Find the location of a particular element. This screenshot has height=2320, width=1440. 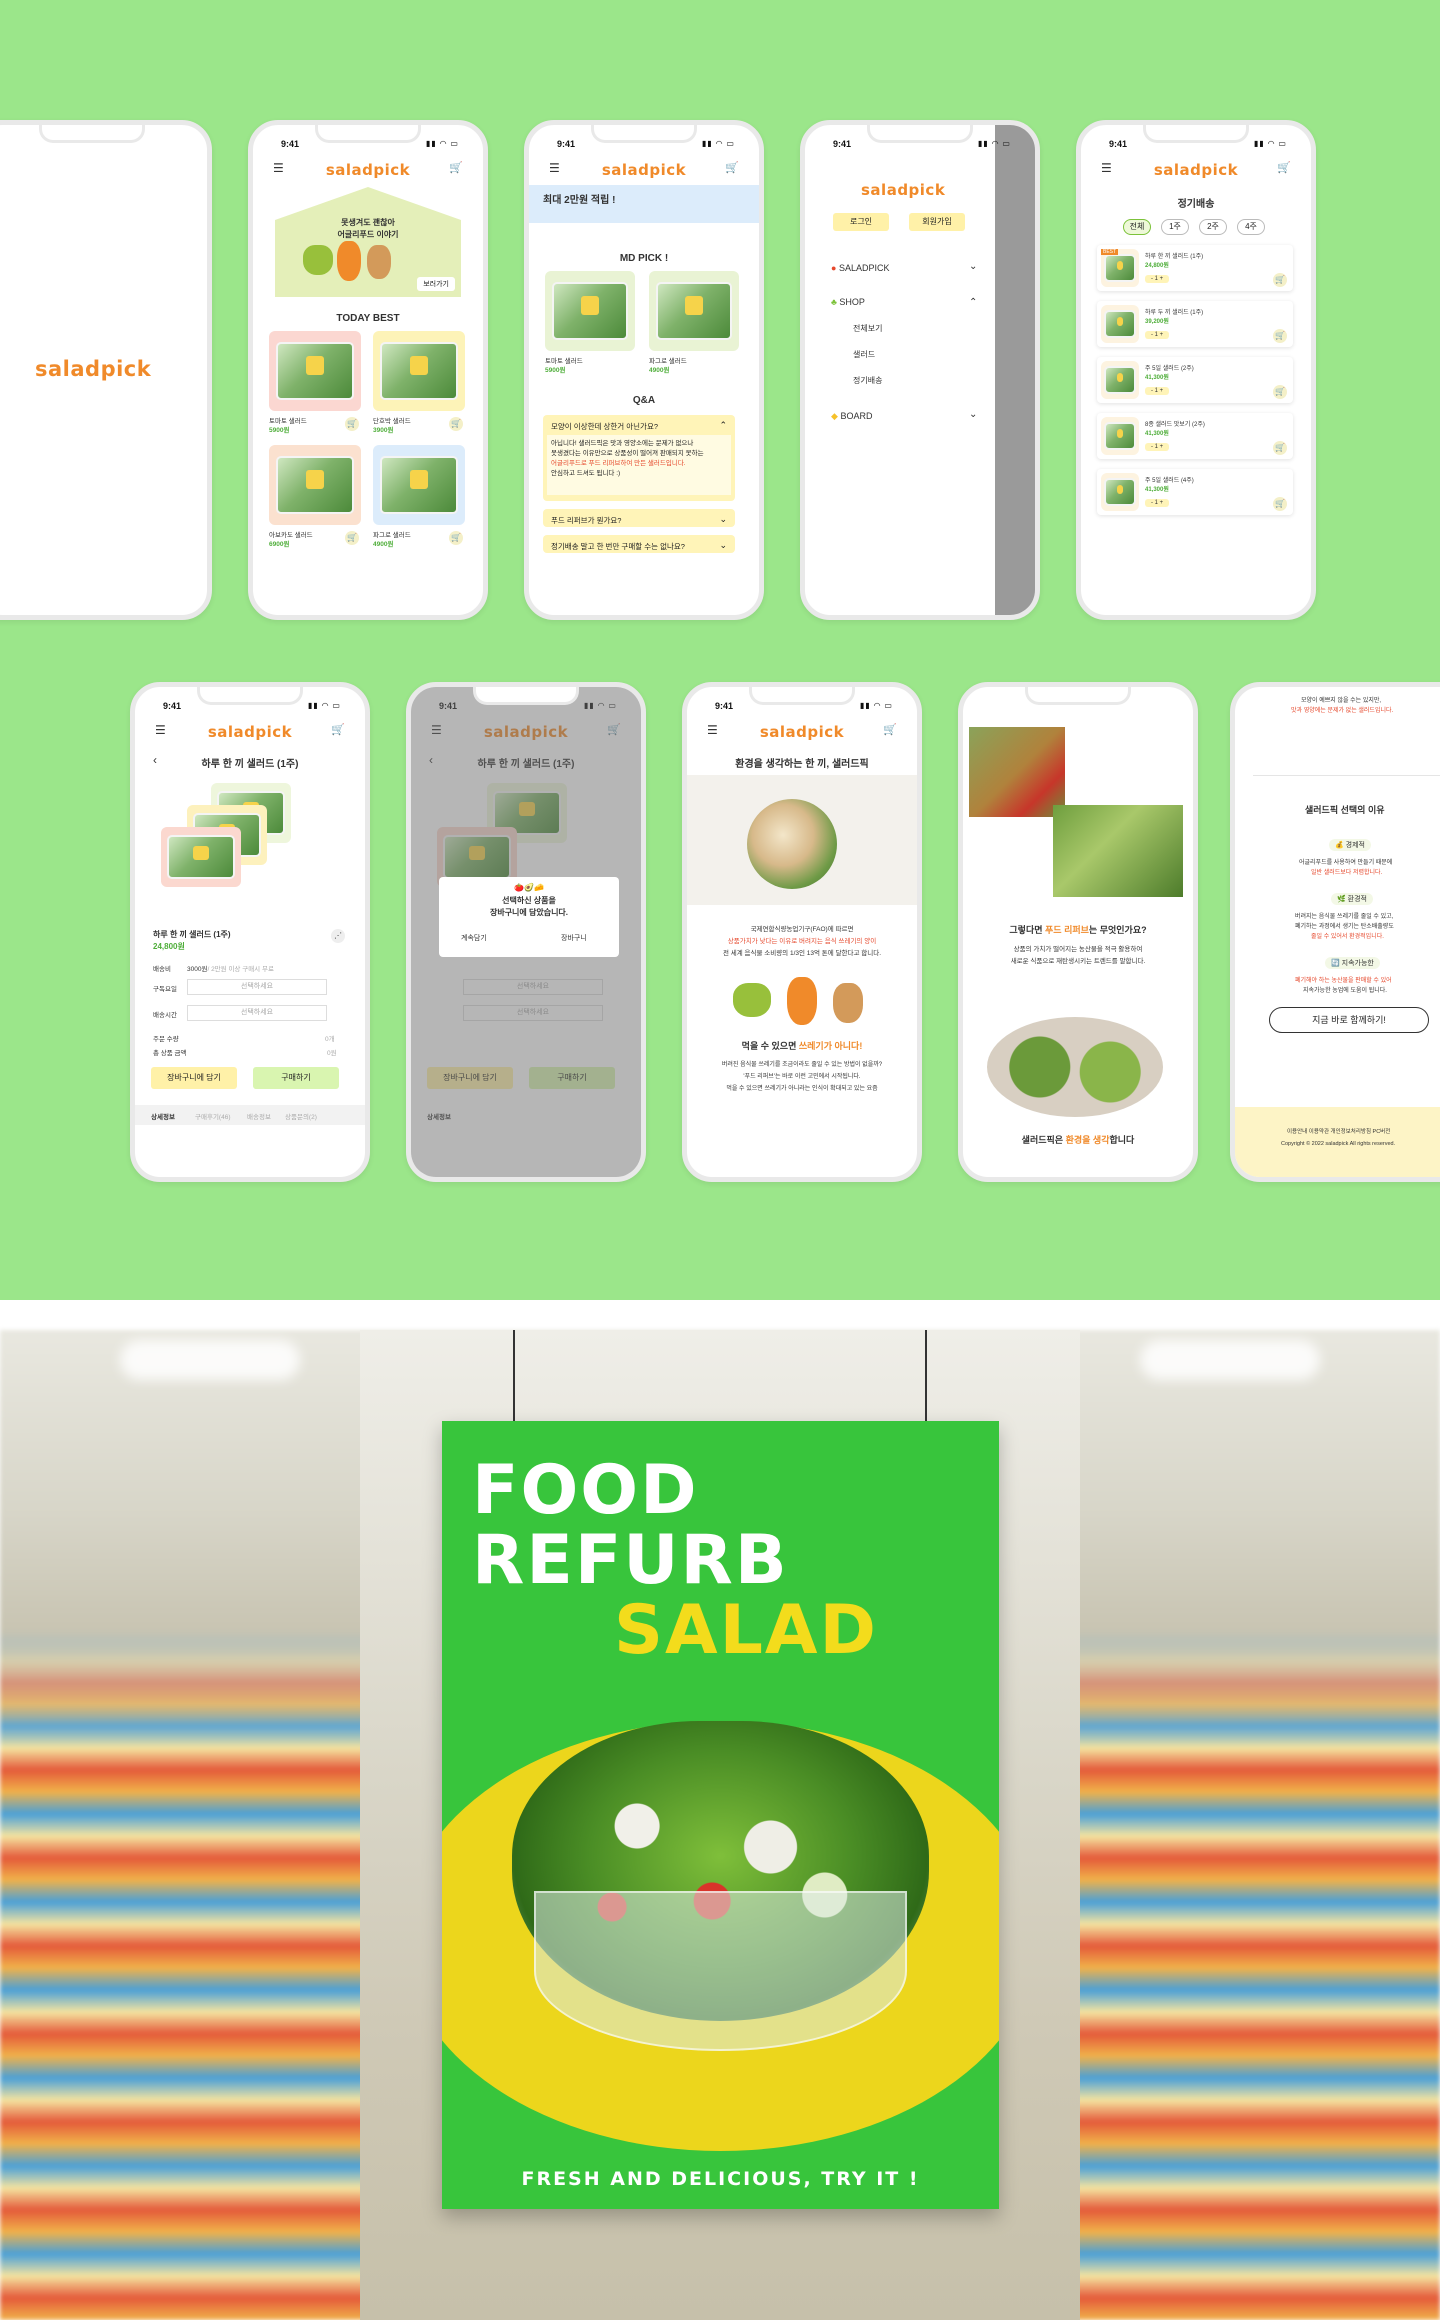

add-to-cart-button: 장바구니에 담기 is located at coordinates (194, 1078).